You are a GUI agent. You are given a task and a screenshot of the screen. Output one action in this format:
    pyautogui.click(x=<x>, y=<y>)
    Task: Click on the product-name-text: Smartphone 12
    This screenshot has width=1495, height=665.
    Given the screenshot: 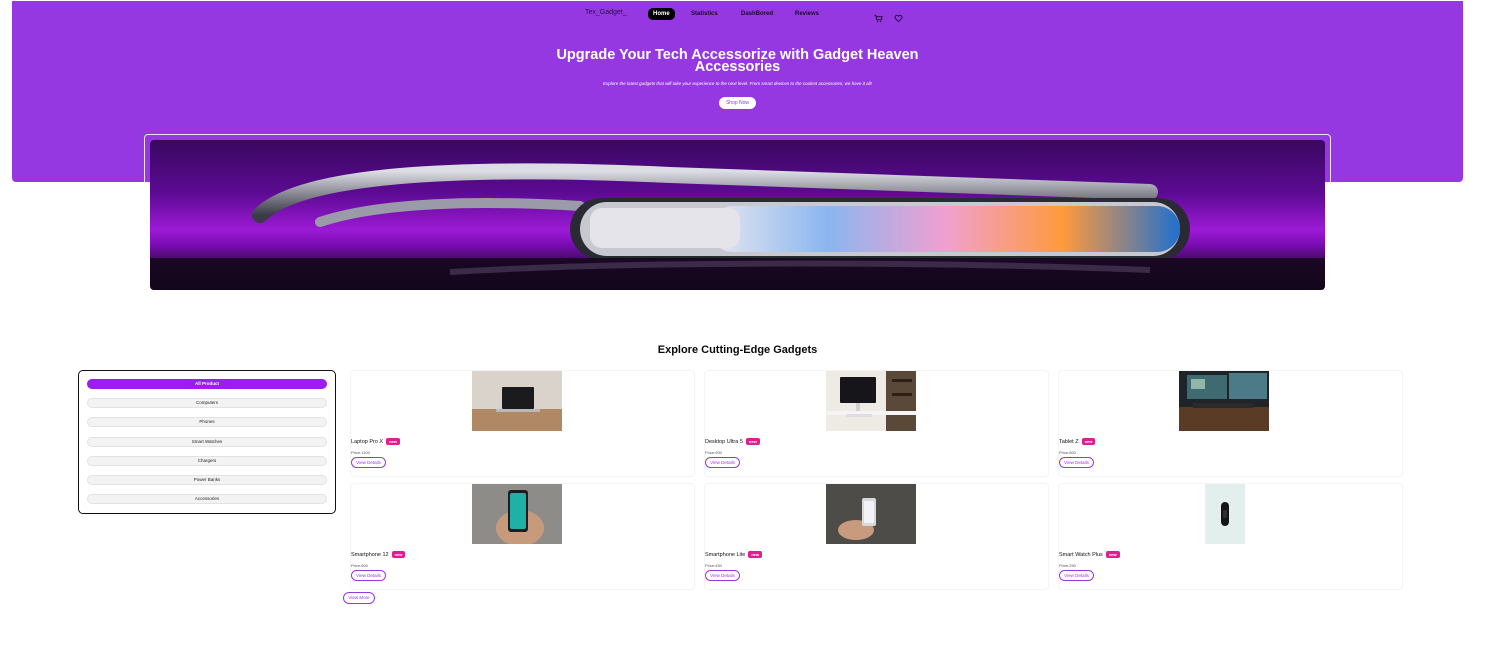 What is the action you would take?
    pyautogui.click(x=370, y=554)
    